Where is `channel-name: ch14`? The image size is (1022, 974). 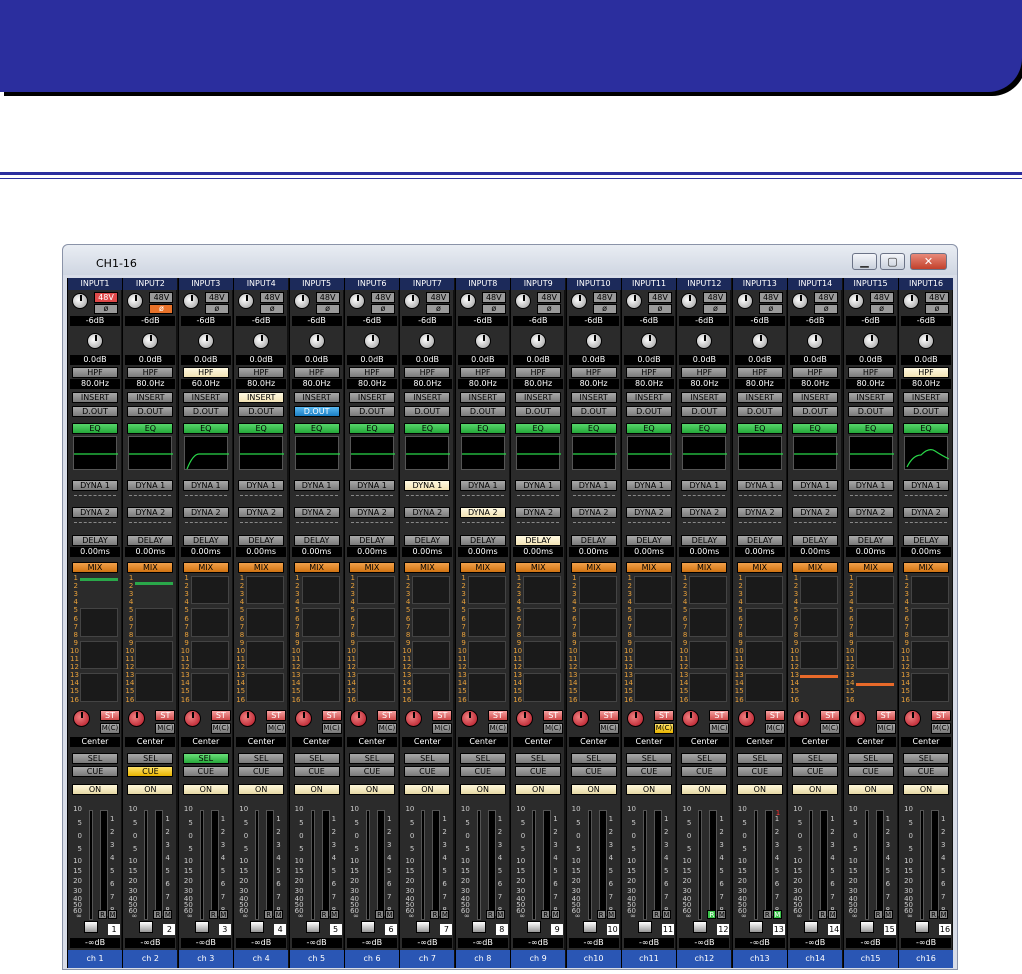 channel-name: ch14 is located at coordinates (815, 959).